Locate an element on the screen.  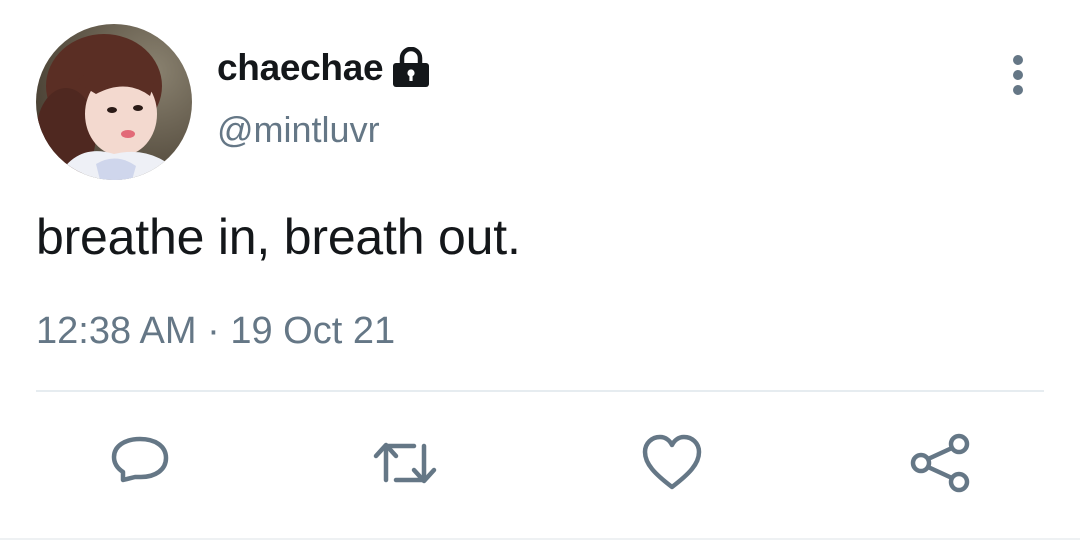
display-name-row: chaechae is located at coordinates (324, 68).